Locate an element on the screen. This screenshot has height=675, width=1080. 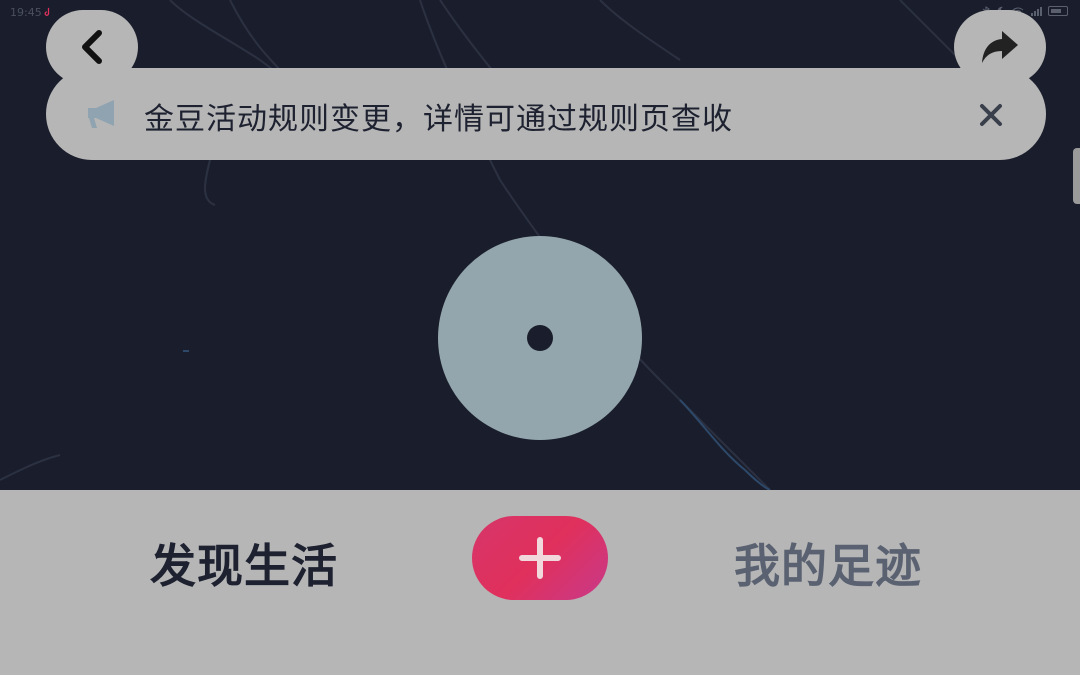
notice-text: 金豆活动规则变更，详情可通过规则页查收 is located at coordinates (438, 119).